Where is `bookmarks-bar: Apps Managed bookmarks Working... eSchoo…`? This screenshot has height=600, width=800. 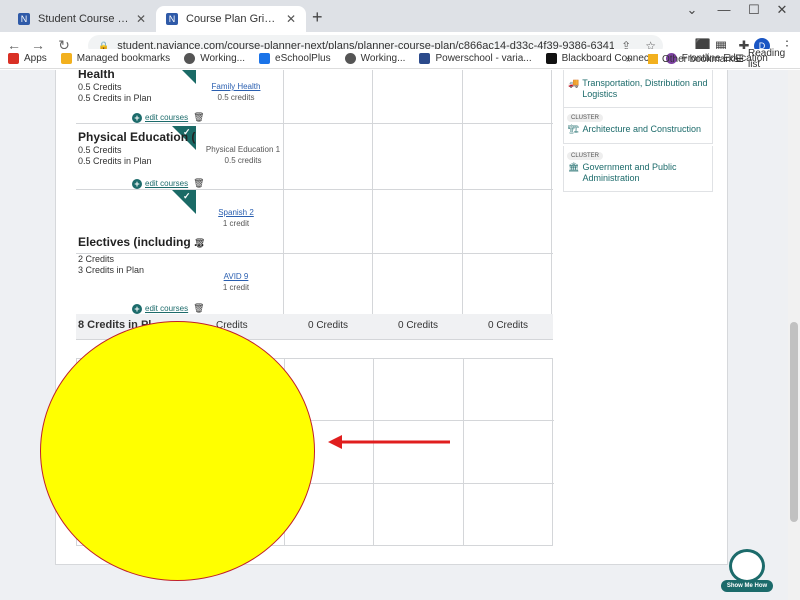
bookmarks-bar: Apps Managed bookmarks Working... eSchoo… is located at coordinates (400, 59).